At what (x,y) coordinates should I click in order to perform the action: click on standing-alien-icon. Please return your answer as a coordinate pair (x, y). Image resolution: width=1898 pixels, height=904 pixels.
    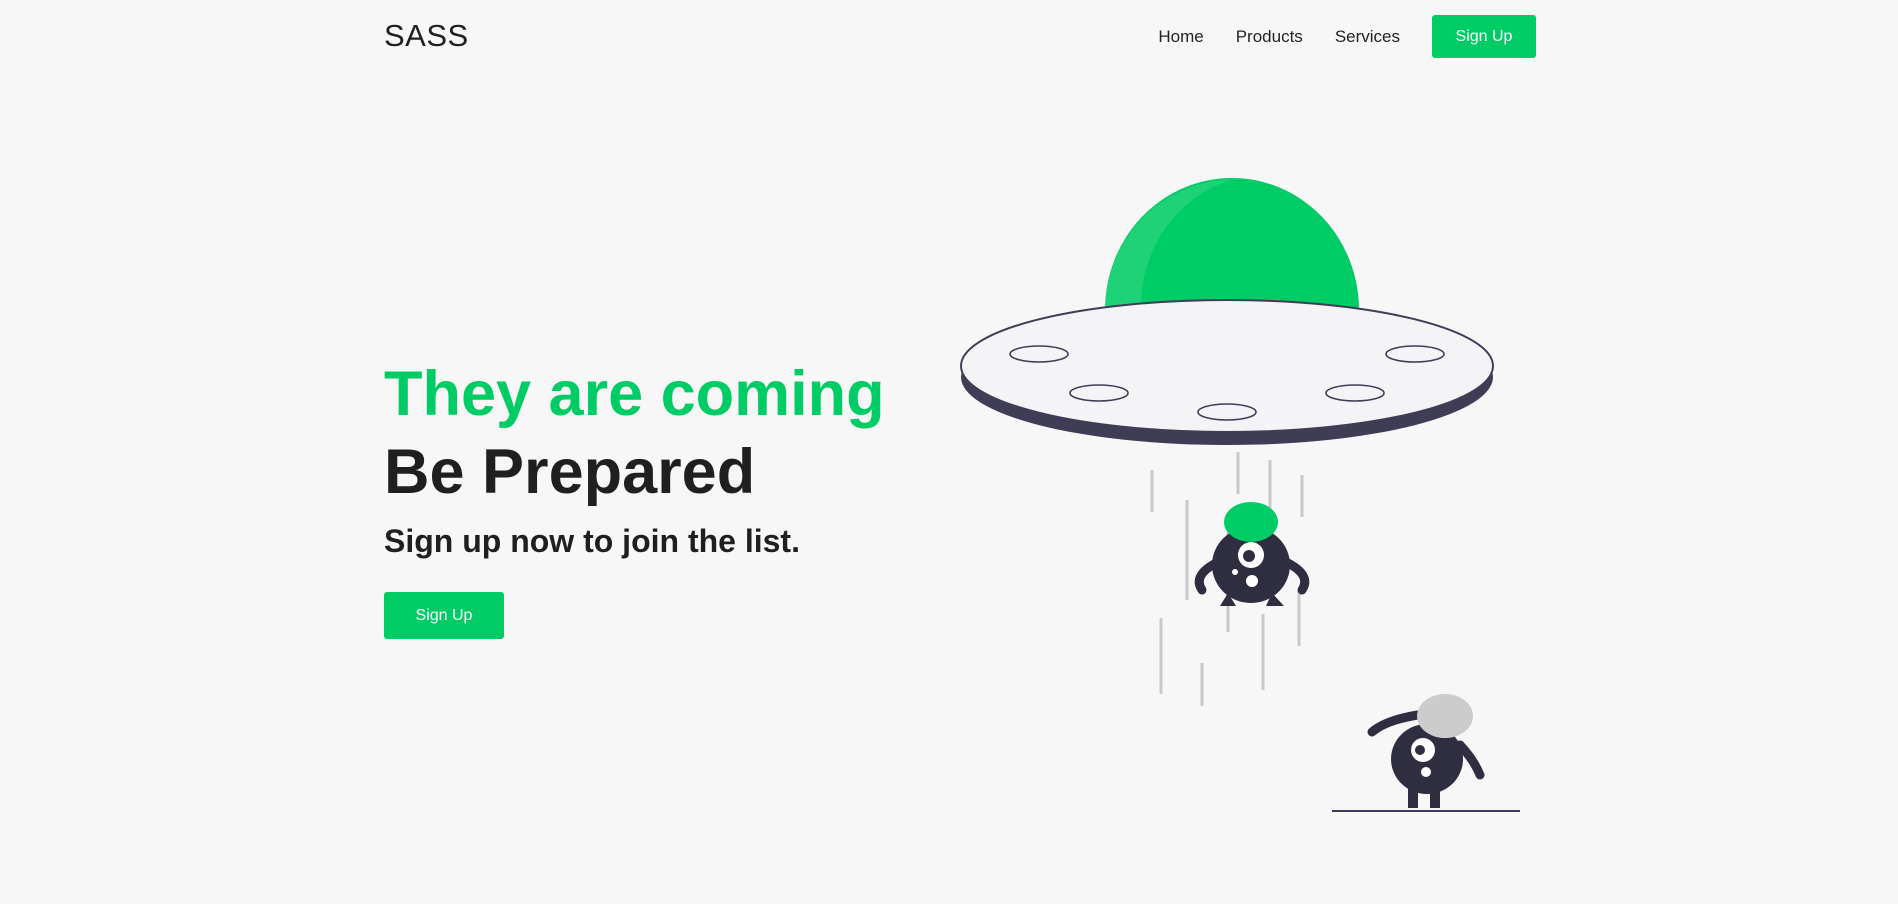
    Looking at the image, I should click on (1433, 753).